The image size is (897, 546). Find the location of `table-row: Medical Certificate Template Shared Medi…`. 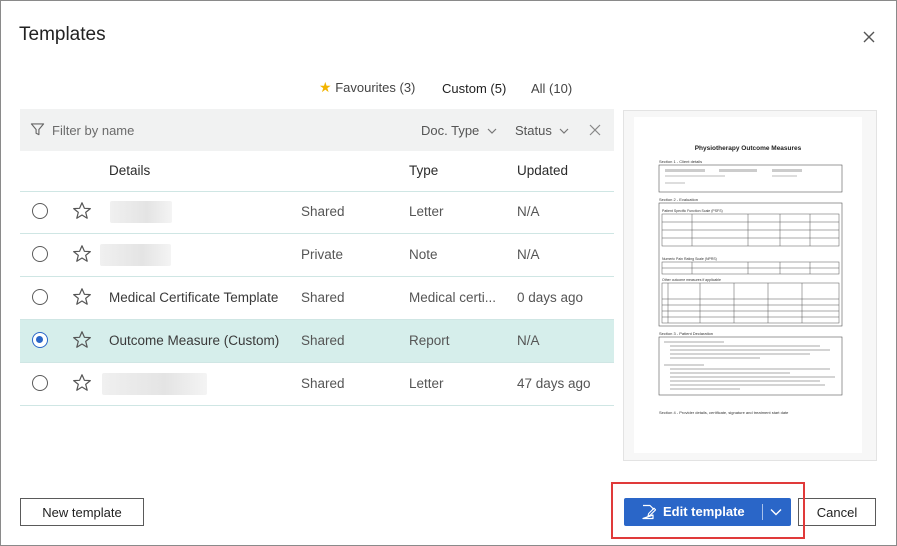

table-row: Medical Certificate Template Shared Medi… is located at coordinates (317, 298).